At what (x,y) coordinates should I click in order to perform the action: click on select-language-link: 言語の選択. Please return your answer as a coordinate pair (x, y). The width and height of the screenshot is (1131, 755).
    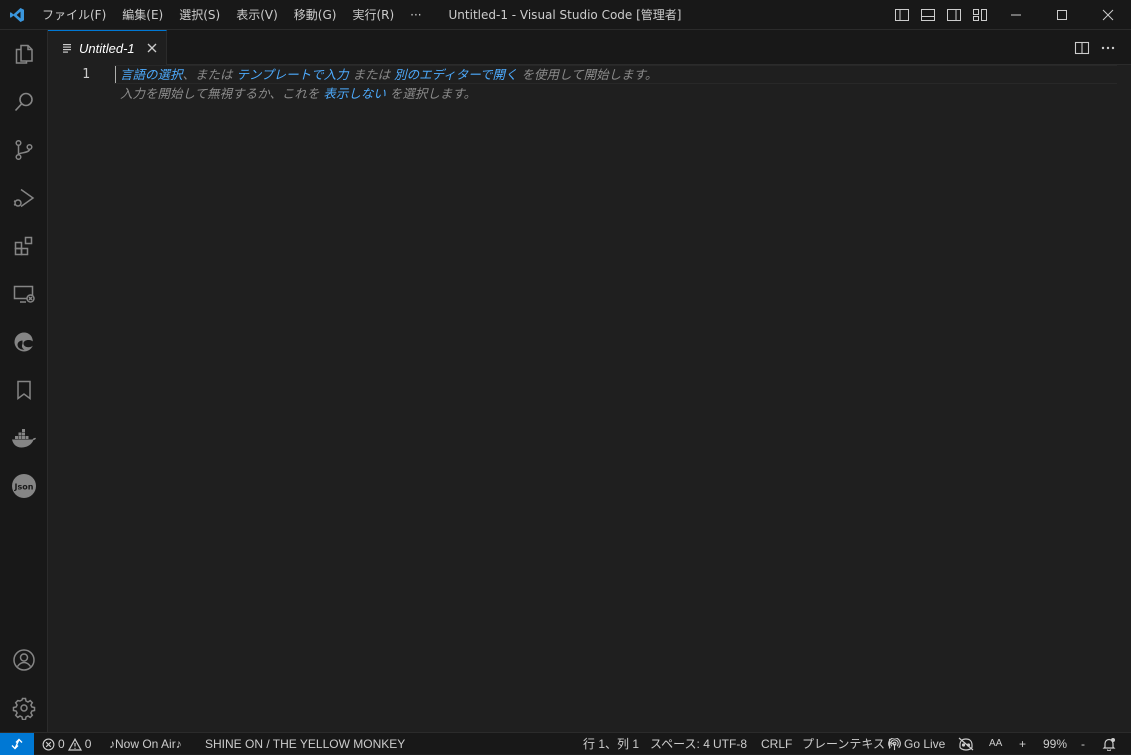
    Looking at the image, I should click on (151, 74).